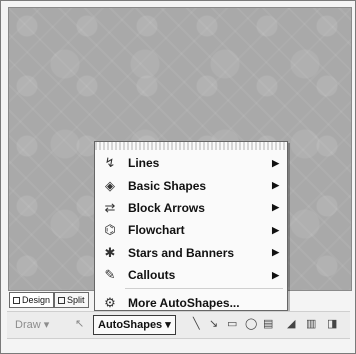 The image size is (356, 354). I want to click on flowchart-icon: ⌬, so click(110, 230).